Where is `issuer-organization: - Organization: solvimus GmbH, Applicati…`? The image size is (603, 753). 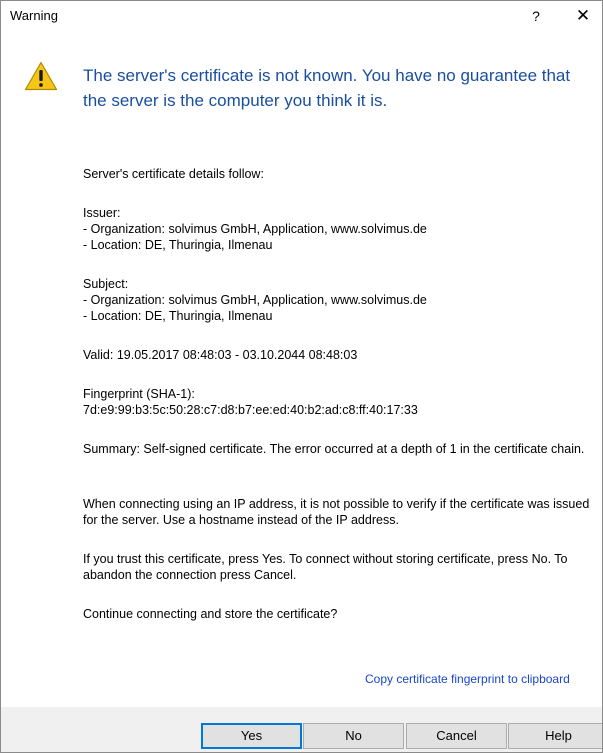
issuer-organization: - Organization: solvimus GmbH, Applicati… is located at coordinates (255, 229).